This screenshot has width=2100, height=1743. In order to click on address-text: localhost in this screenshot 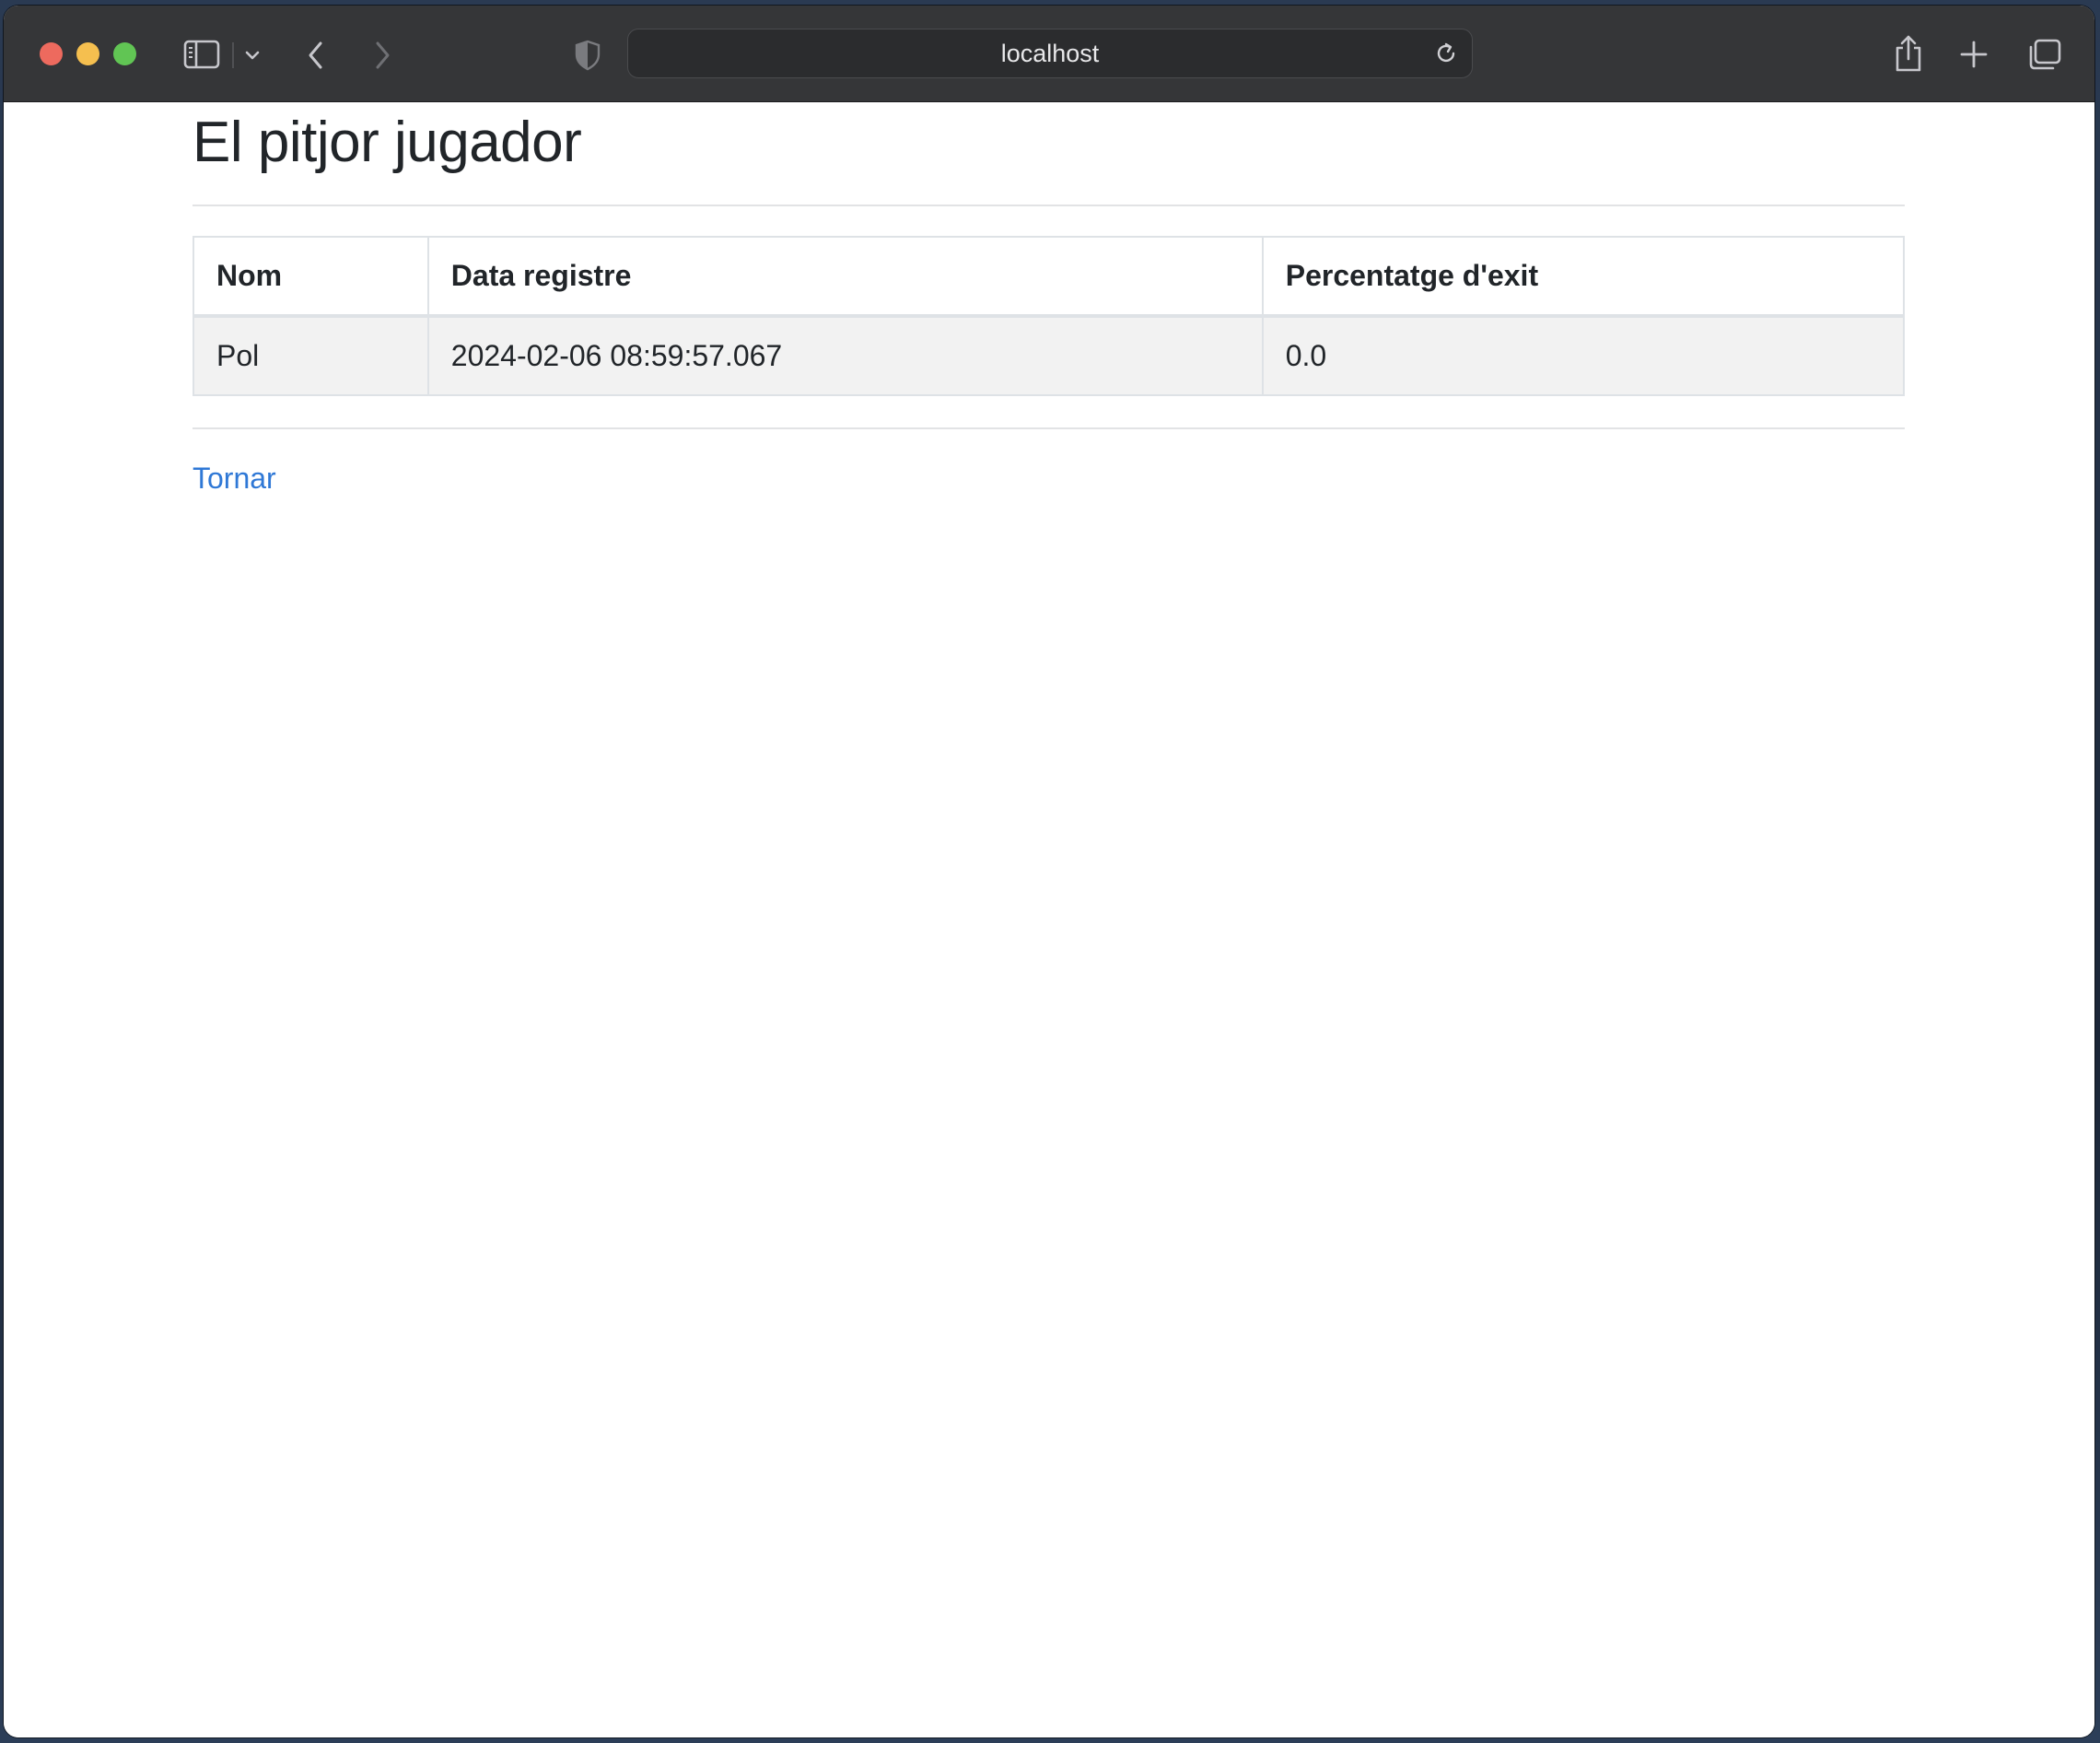, I will do `click(1050, 53)`.